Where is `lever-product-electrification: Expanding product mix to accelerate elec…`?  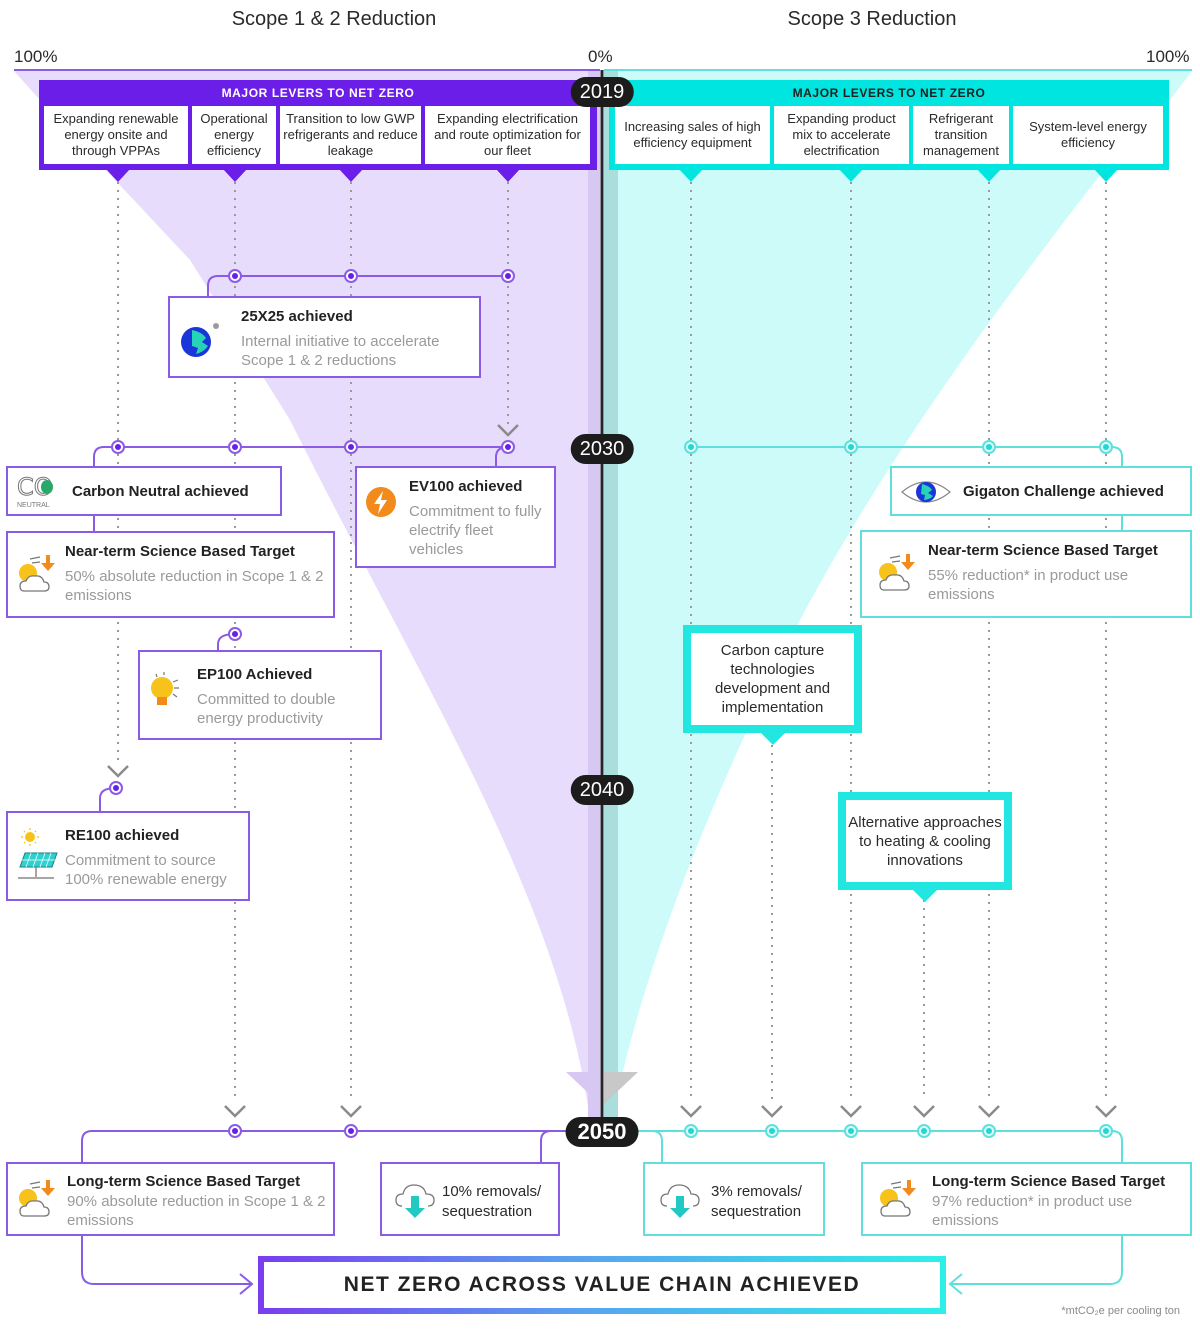
lever-product-electrification: Expanding product mix to accelerate elec… is located at coordinates (841, 135).